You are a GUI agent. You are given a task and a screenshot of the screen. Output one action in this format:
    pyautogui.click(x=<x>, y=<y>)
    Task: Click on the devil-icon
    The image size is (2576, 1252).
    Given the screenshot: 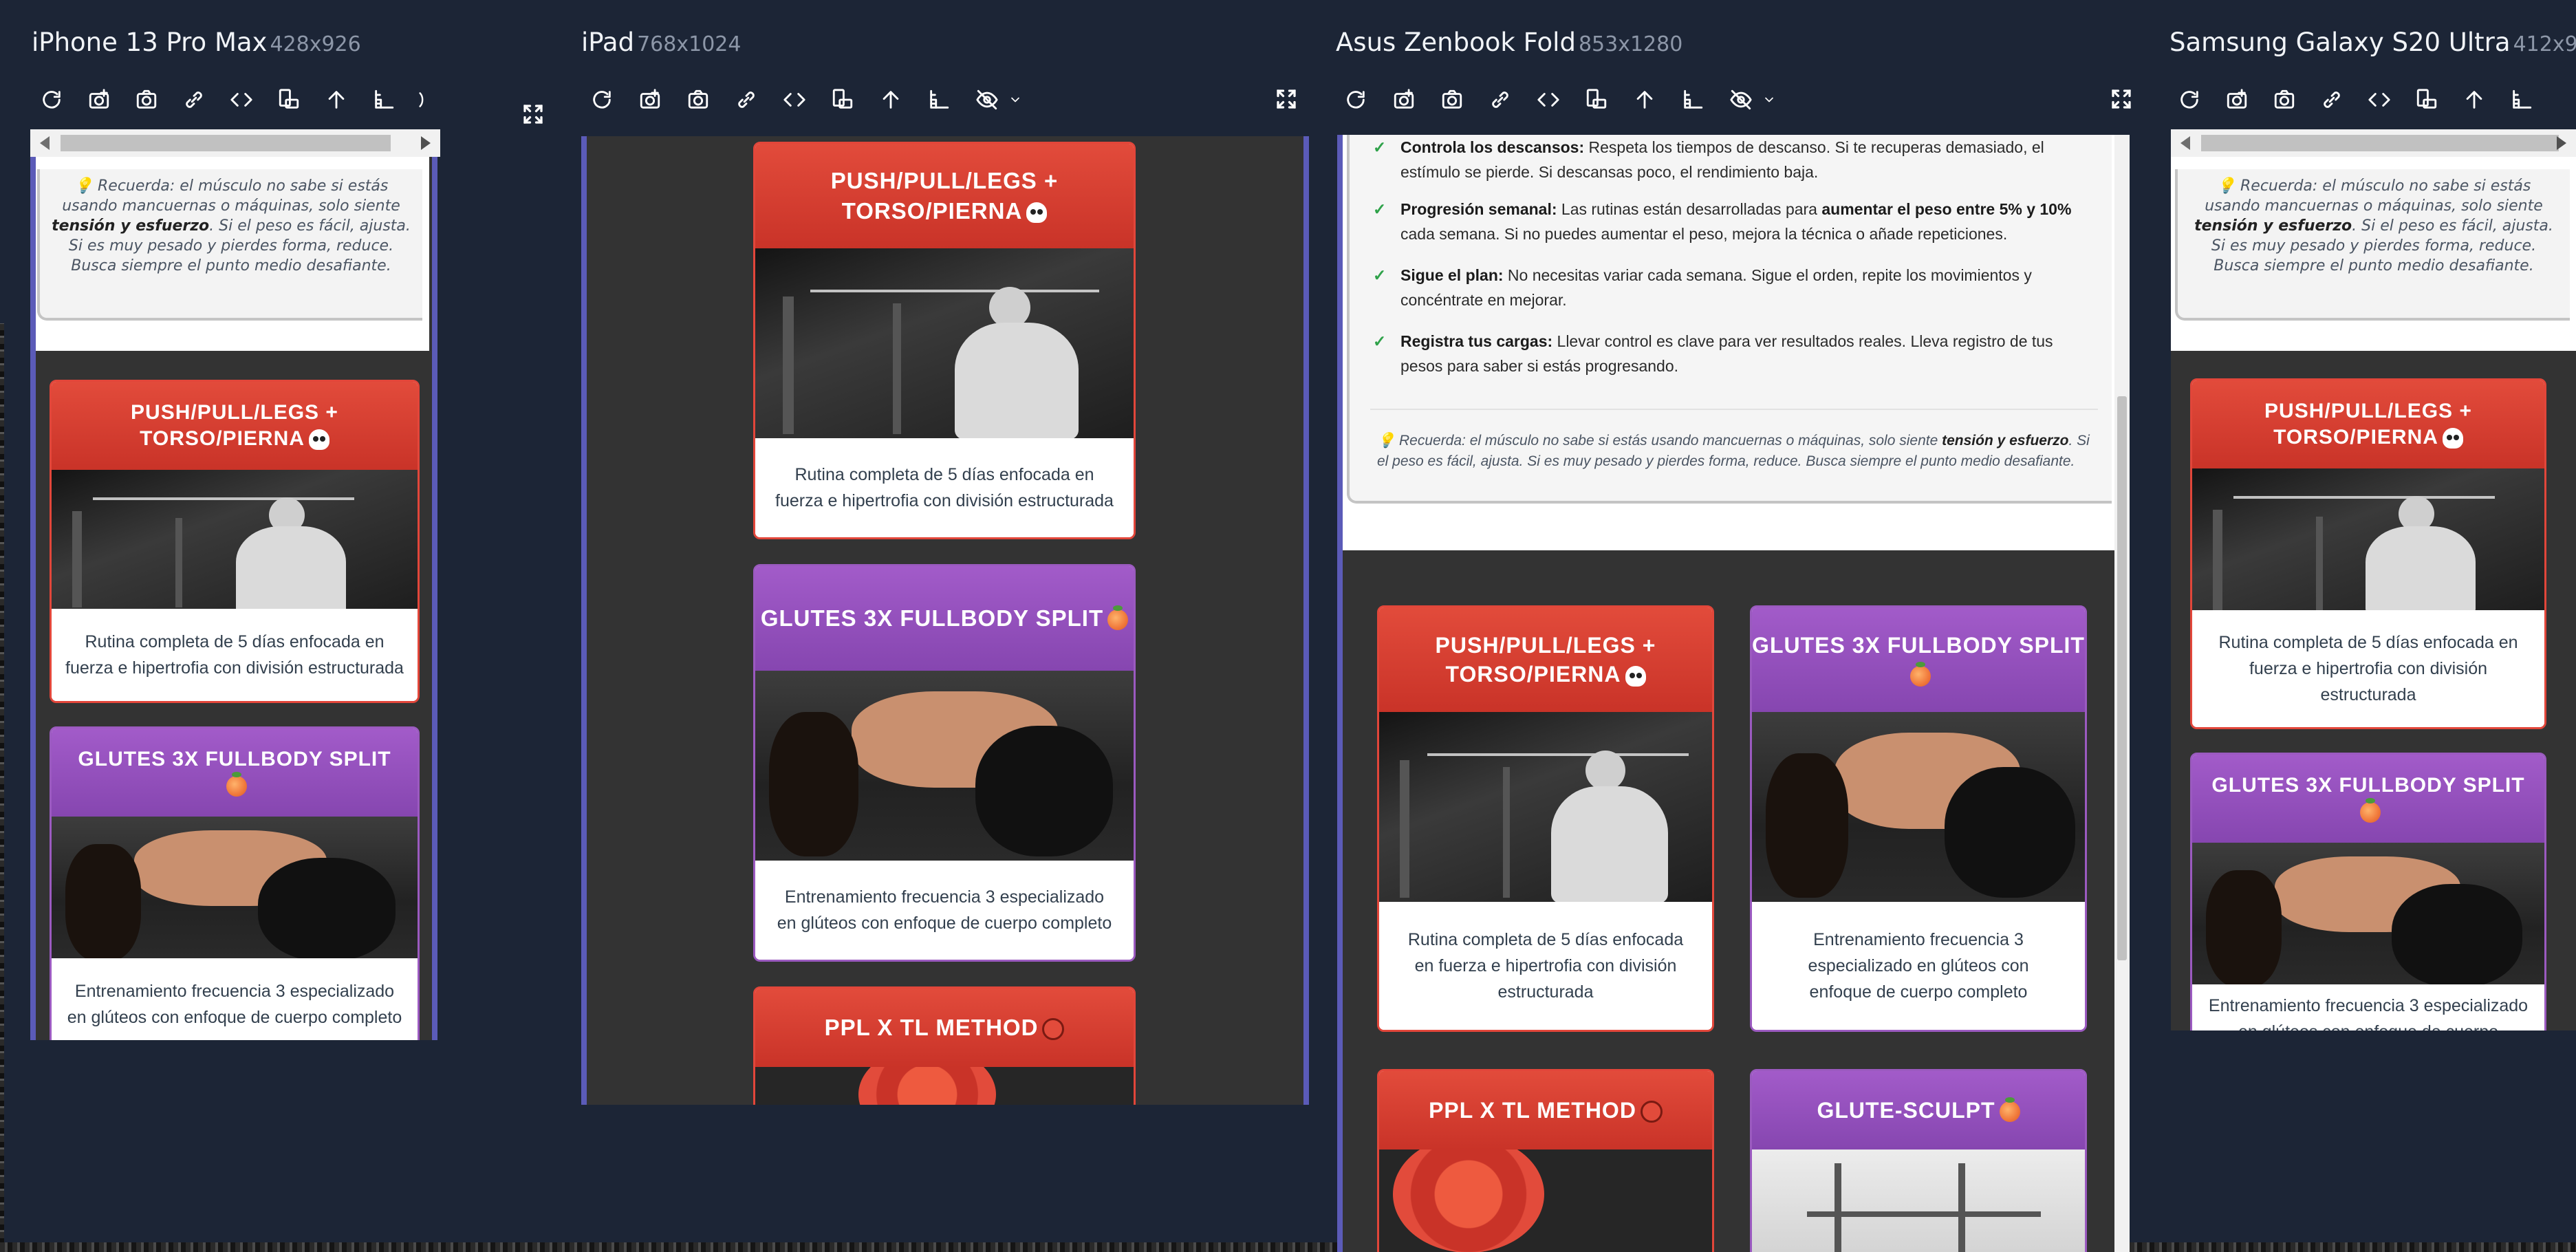 What is the action you would take?
    pyautogui.click(x=1053, y=1029)
    